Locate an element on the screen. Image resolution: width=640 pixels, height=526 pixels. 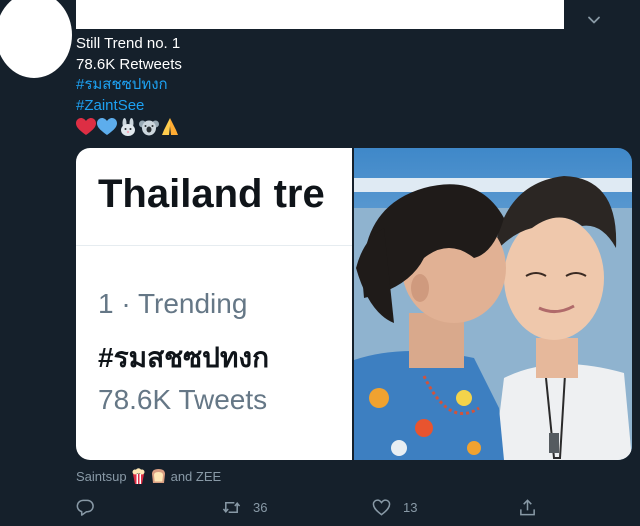
tweet-line-2: 78.6K Retweets is located at coordinates (129, 64).